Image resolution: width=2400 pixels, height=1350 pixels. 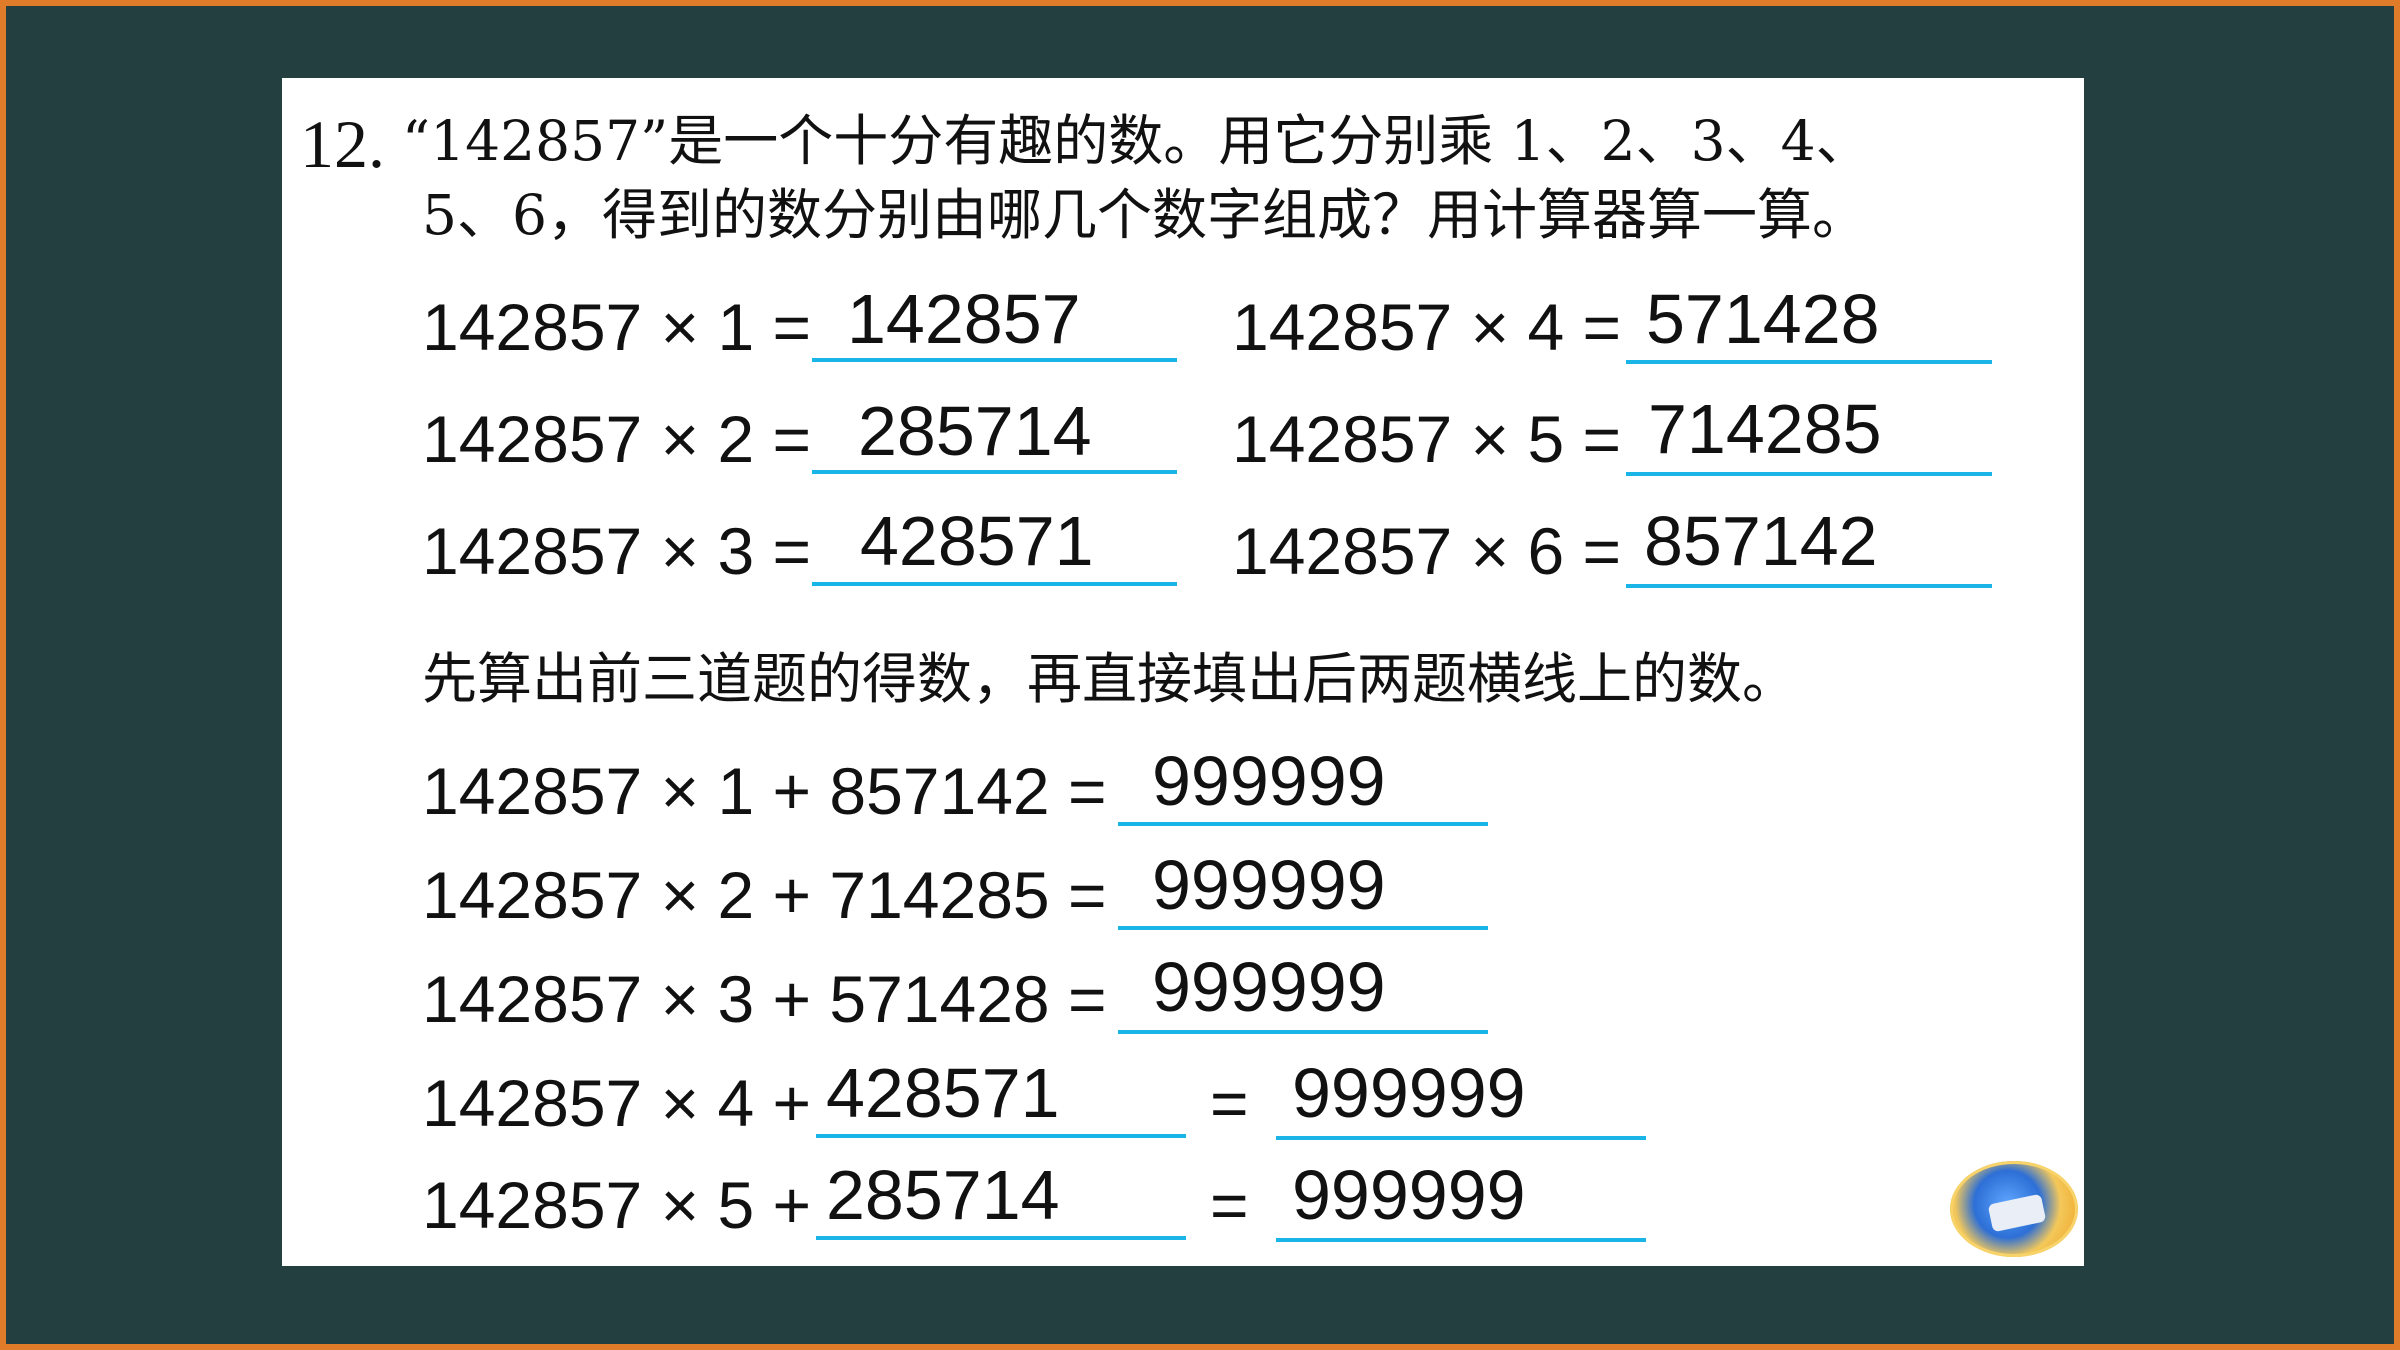 I want to click on problem-text-line1: “142857”是一个十分有趣的数。用它分别乘 1、2、3、4、, so click(x=1136, y=141).